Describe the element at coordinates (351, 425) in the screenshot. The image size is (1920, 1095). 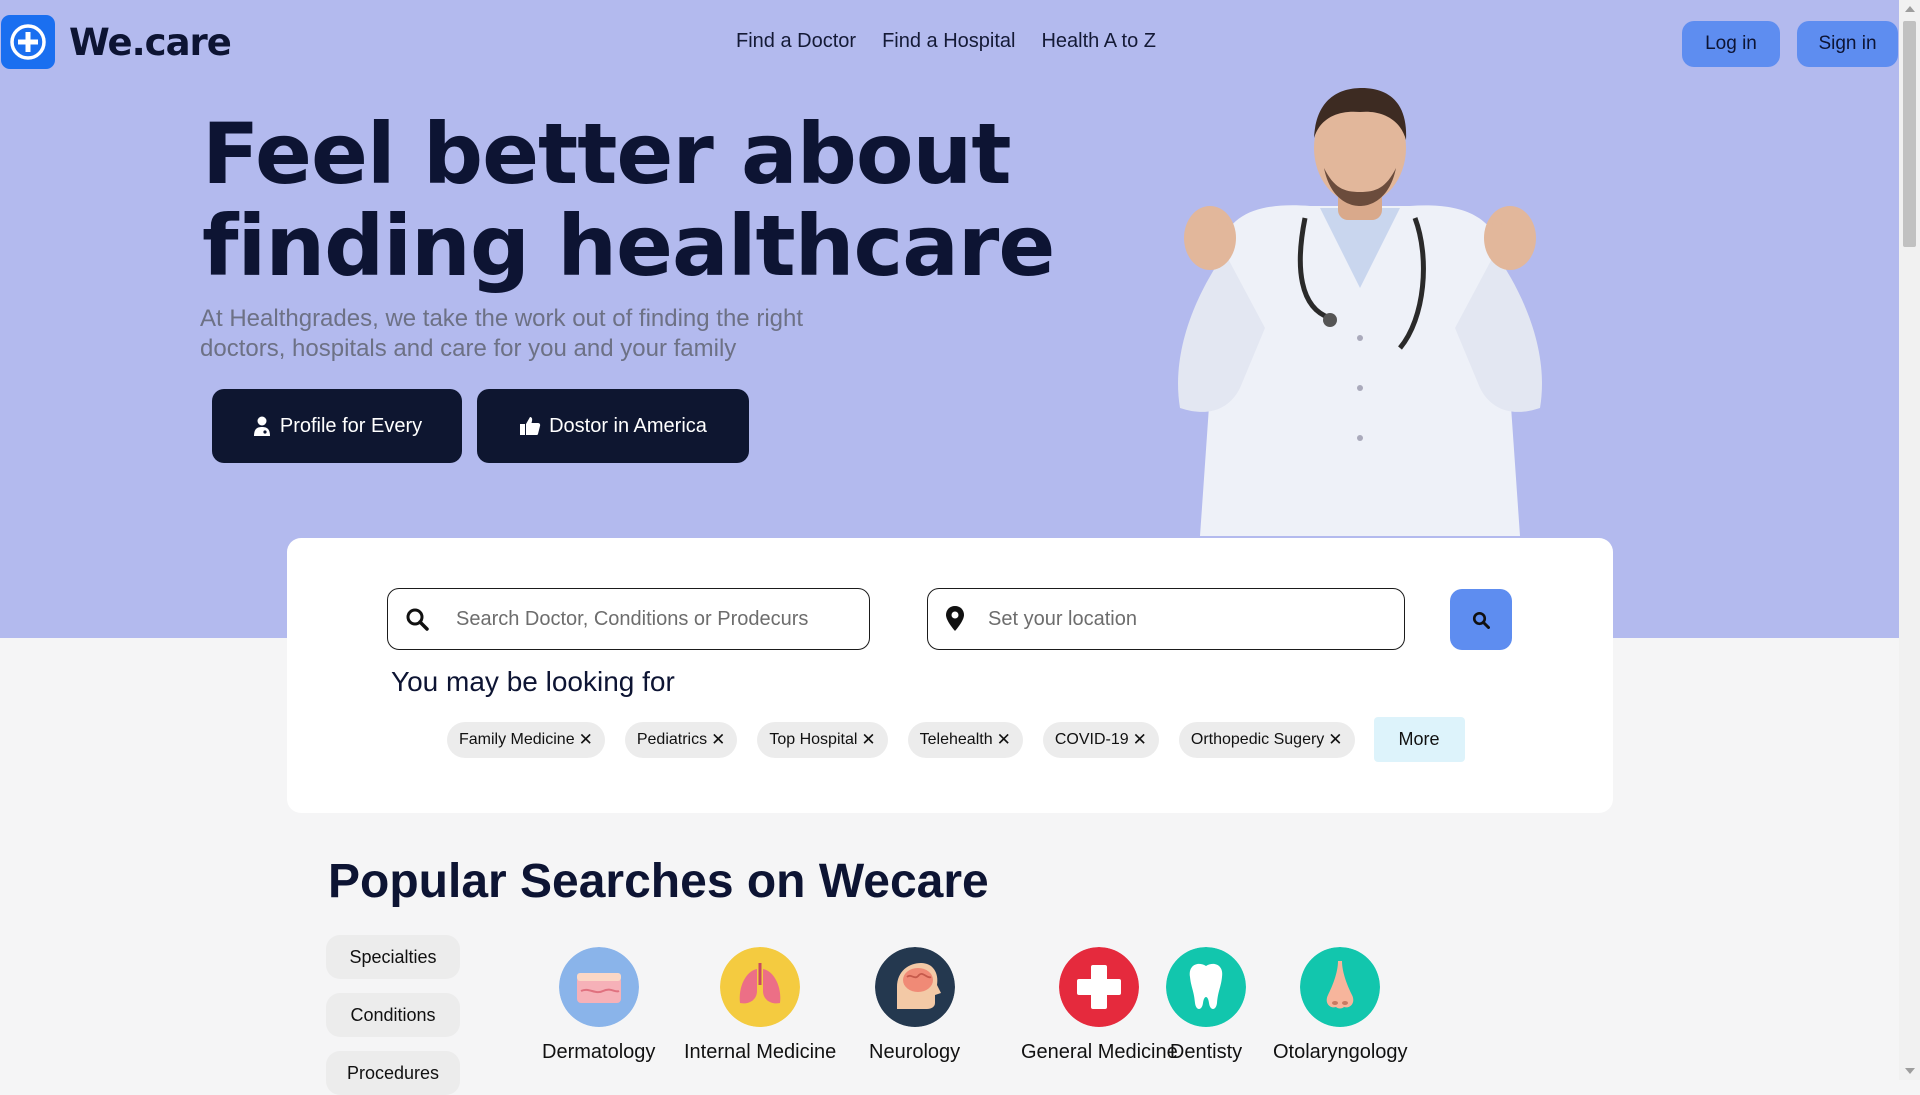
I see `profile-button-label: Profile for Every` at that location.